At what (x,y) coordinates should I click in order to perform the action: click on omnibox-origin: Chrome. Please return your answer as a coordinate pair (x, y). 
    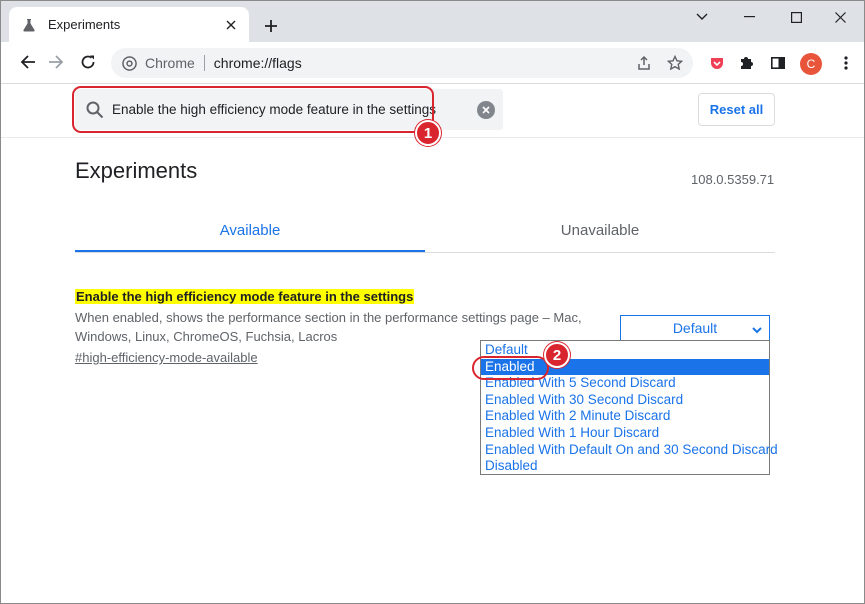
    Looking at the image, I should click on (170, 63).